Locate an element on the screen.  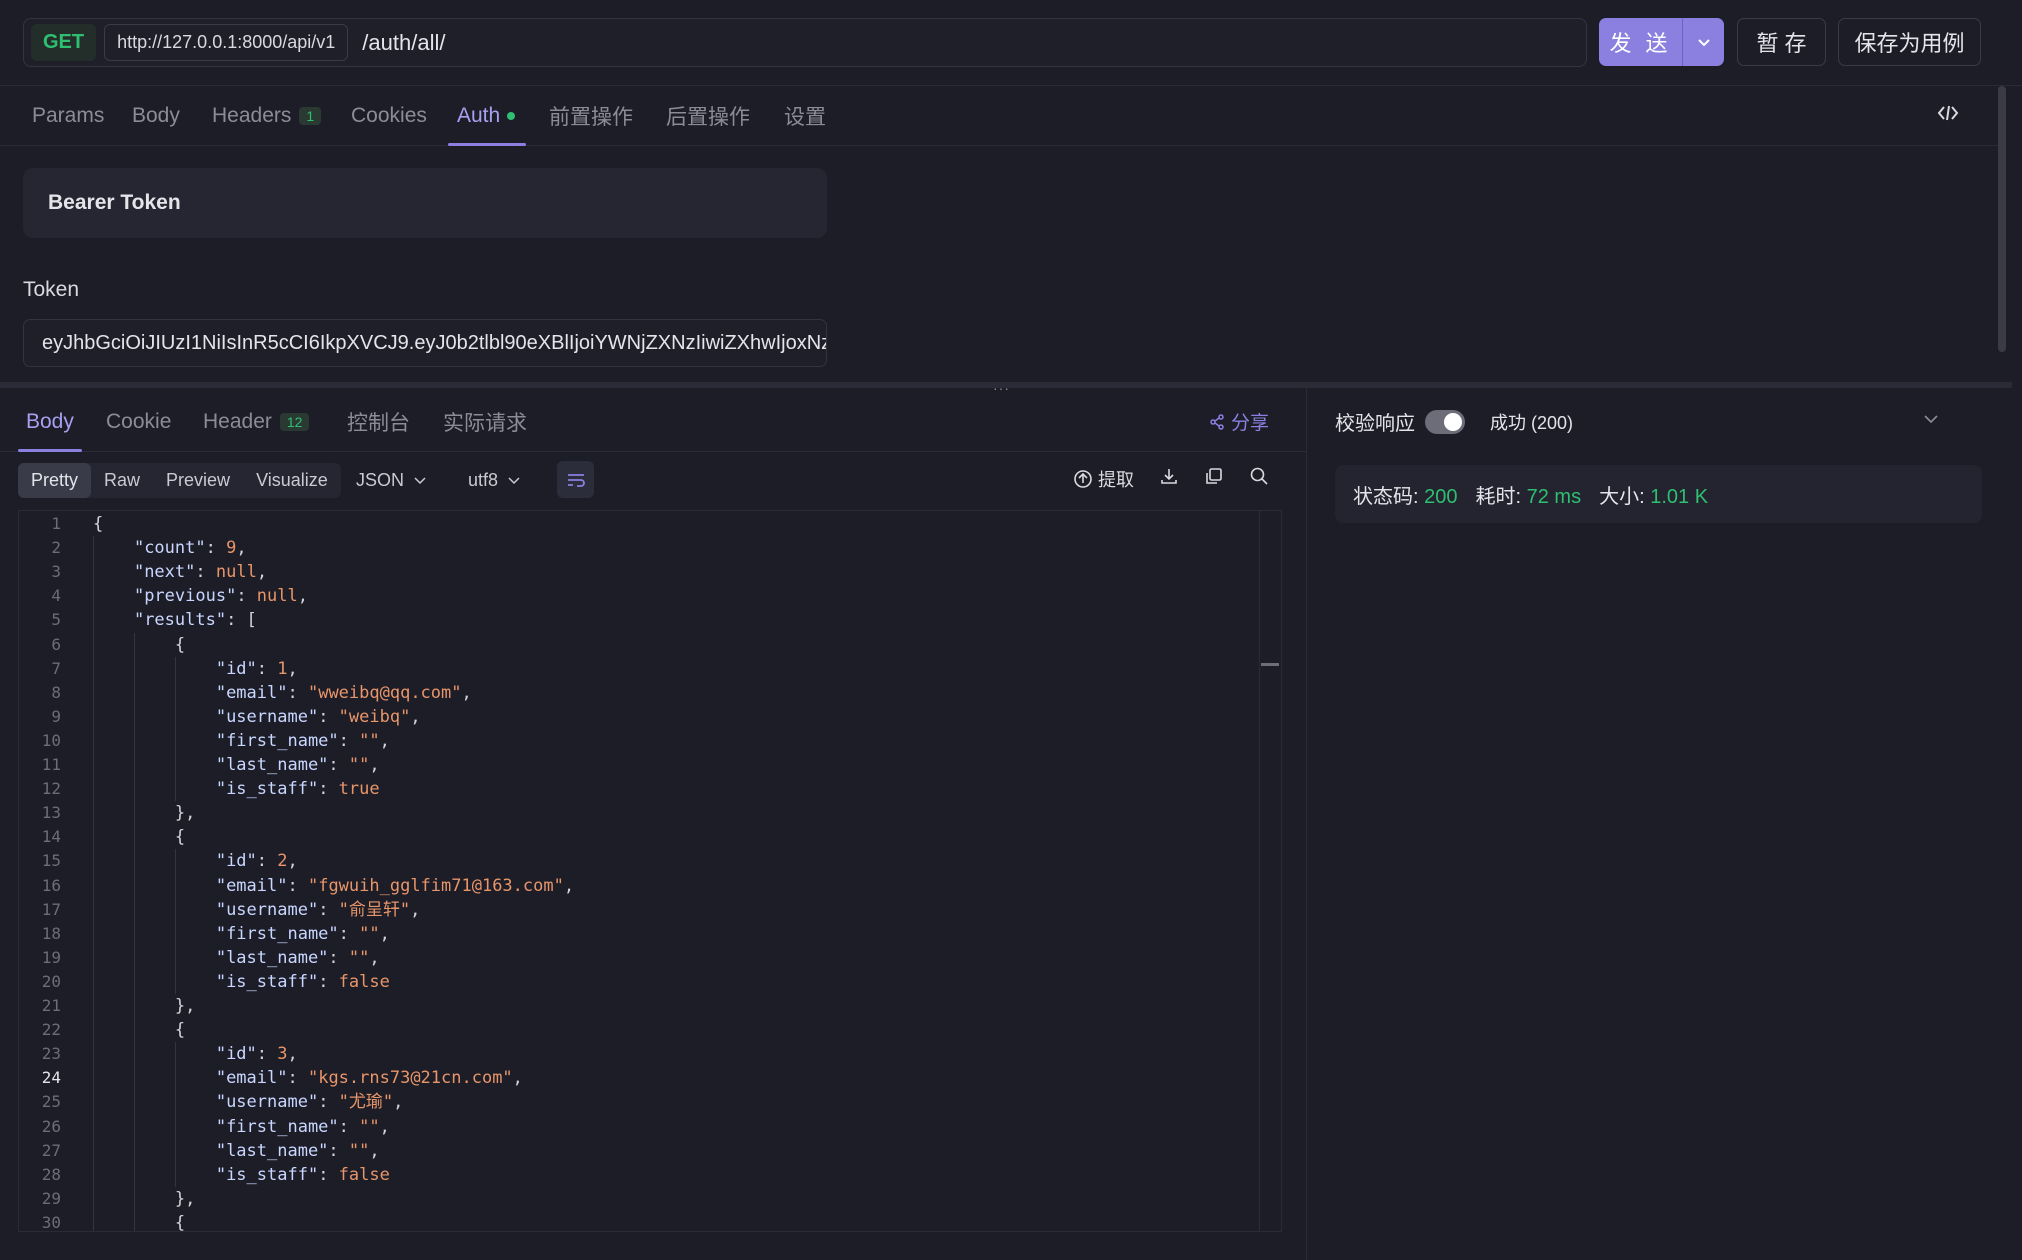
tab-console: 控制台 is located at coordinates (378, 422).